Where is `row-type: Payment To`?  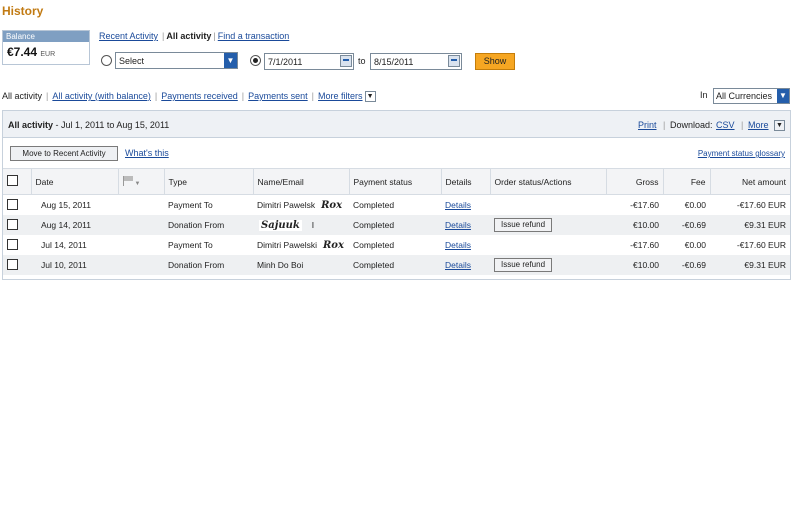
row-type: Payment To is located at coordinates (190, 205).